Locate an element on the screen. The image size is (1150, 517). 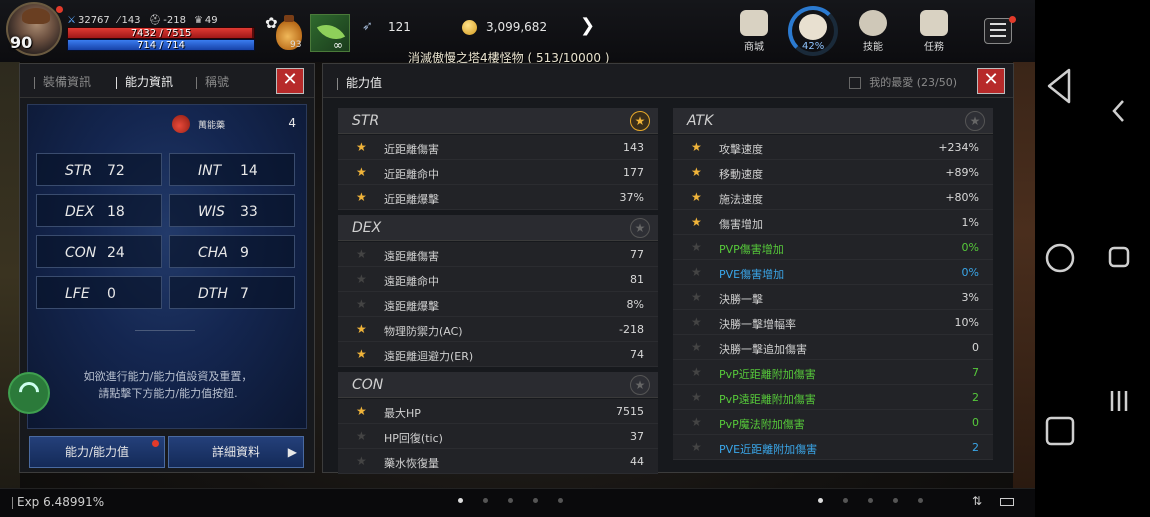
favorites-toggle: 我的最愛 (23/50) is located at coordinates (903, 82).